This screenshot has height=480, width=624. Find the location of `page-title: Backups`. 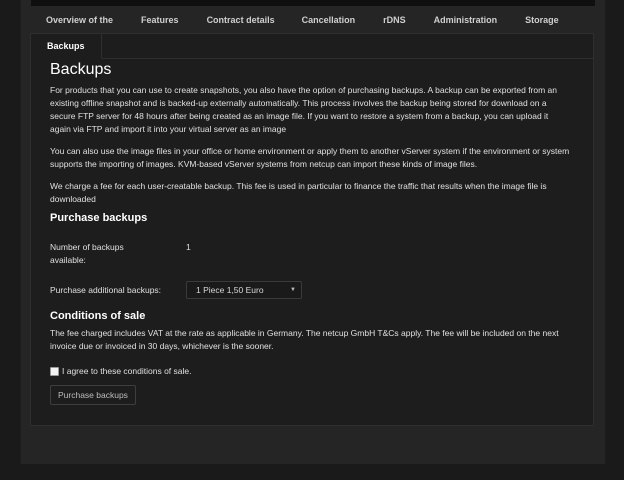

page-title: Backups is located at coordinates (81, 69).